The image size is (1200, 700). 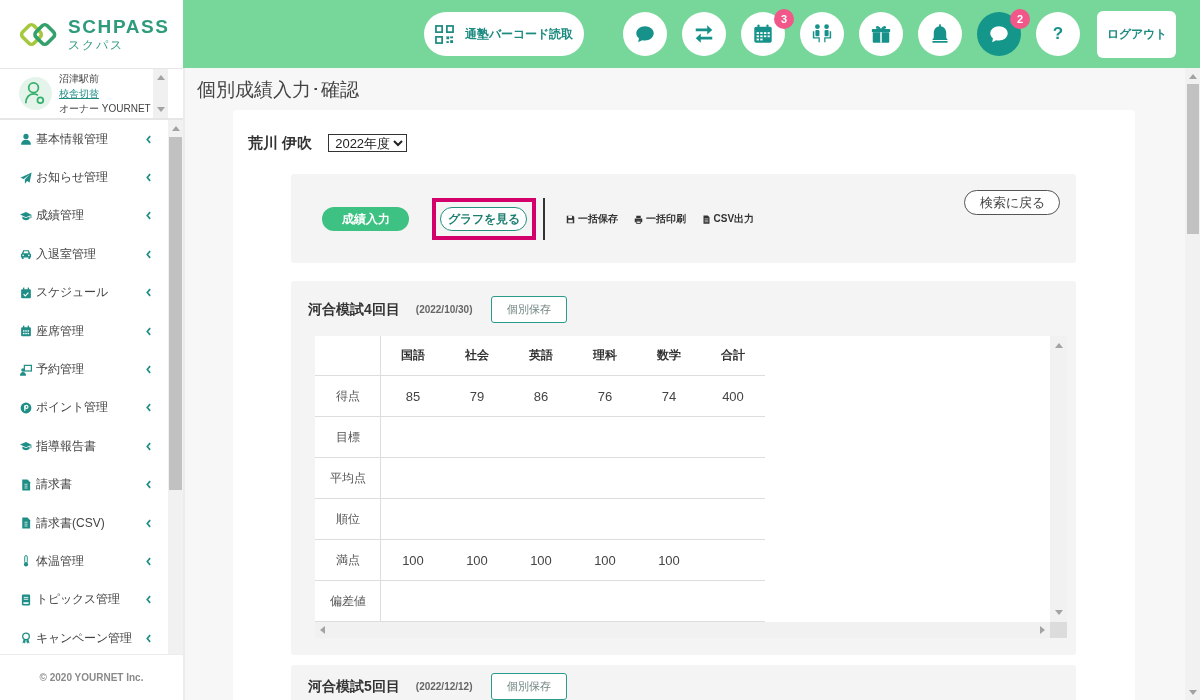 What do you see at coordinates (348, 478) in the screenshot?
I see `row-header: 平均点` at bounding box center [348, 478].